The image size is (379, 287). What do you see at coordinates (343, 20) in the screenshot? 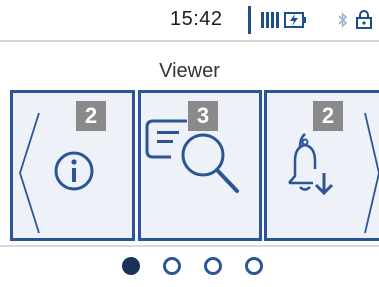
I see `bluetooth-icon` at bounding box center [343, 20].